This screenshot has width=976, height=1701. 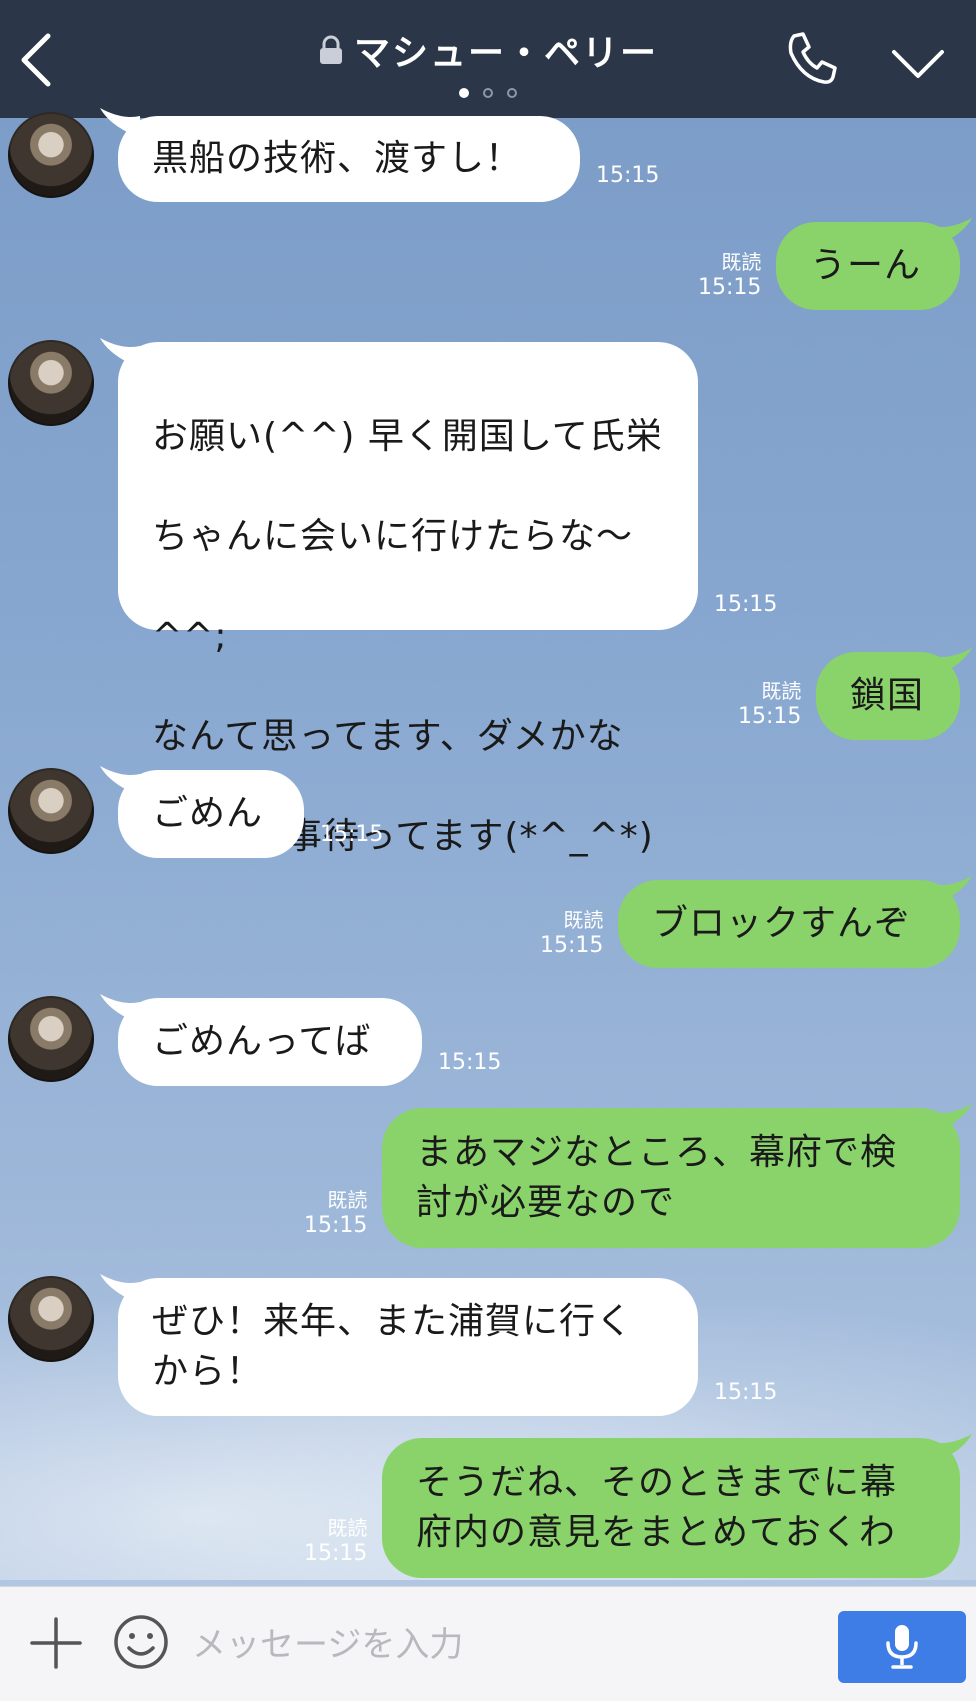 I want to click on message-bubble: ぜひ！来年、また浦賀に行く から！, so click(x=408, y=1347).